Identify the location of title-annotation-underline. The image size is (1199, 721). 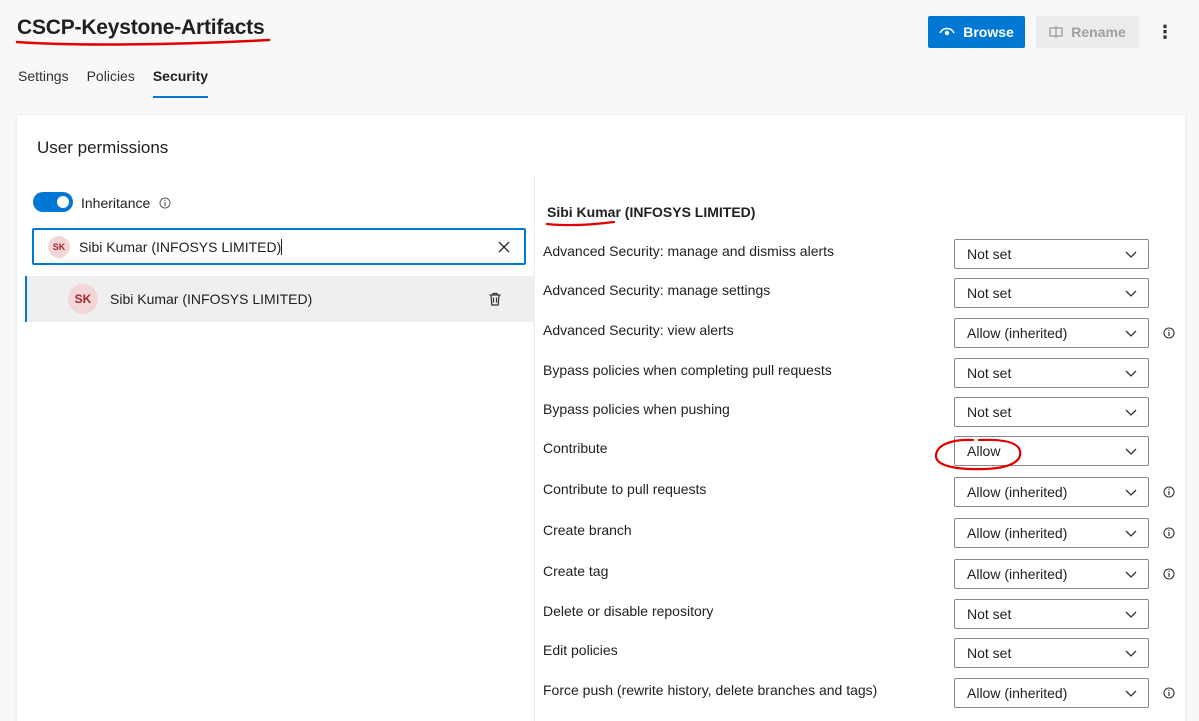
(143, 42).